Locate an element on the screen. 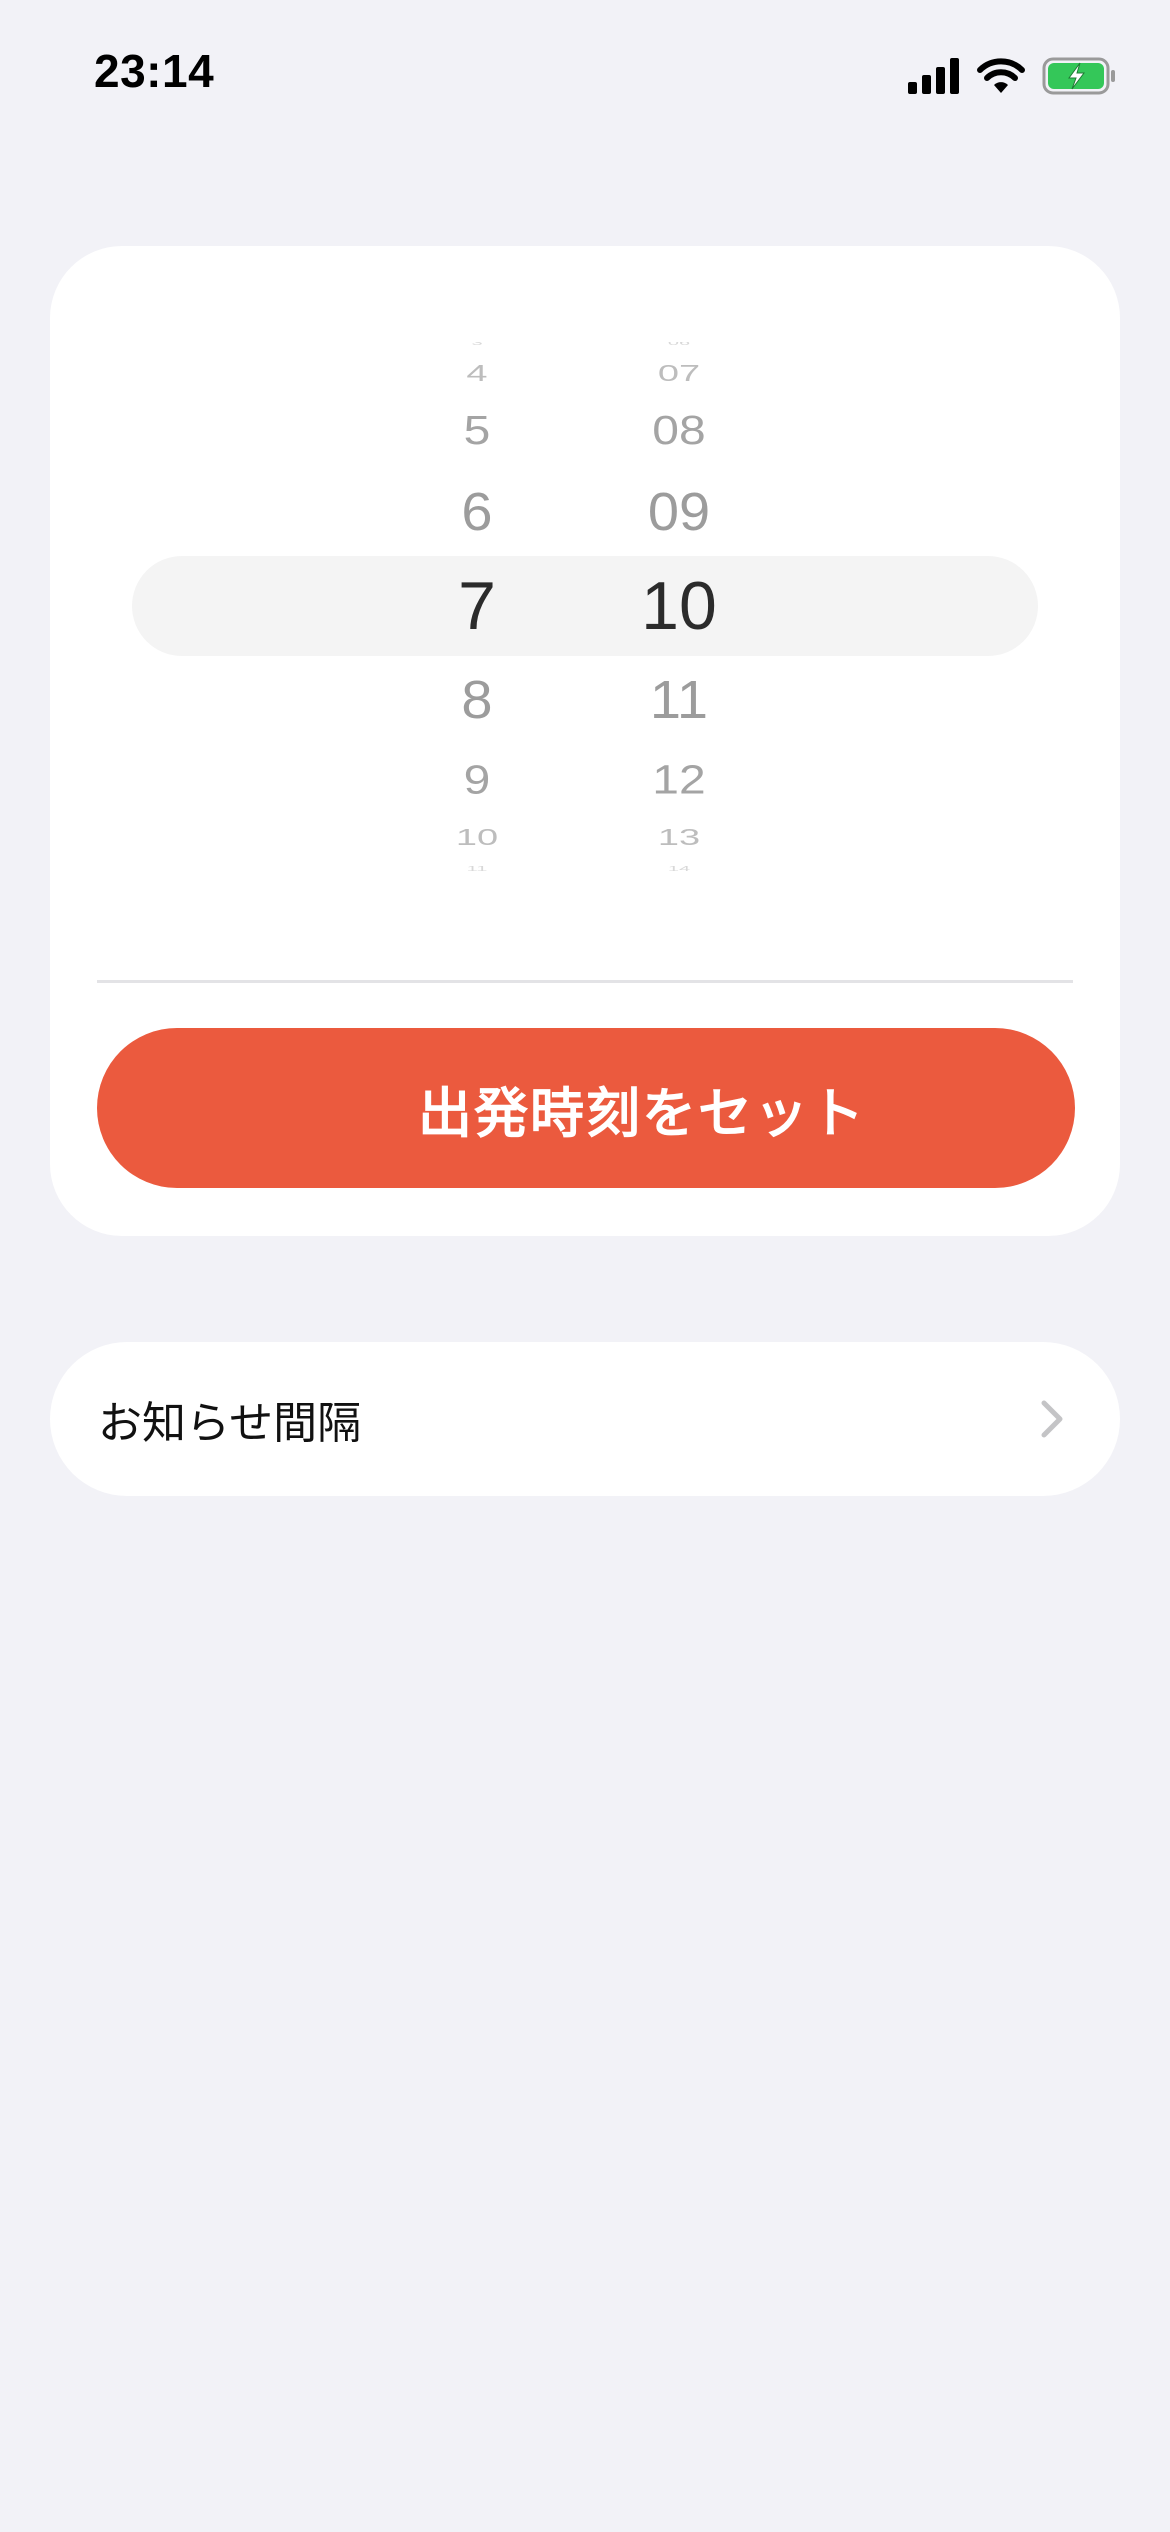  hour-option: 10 is located at coordinates (477, 838).